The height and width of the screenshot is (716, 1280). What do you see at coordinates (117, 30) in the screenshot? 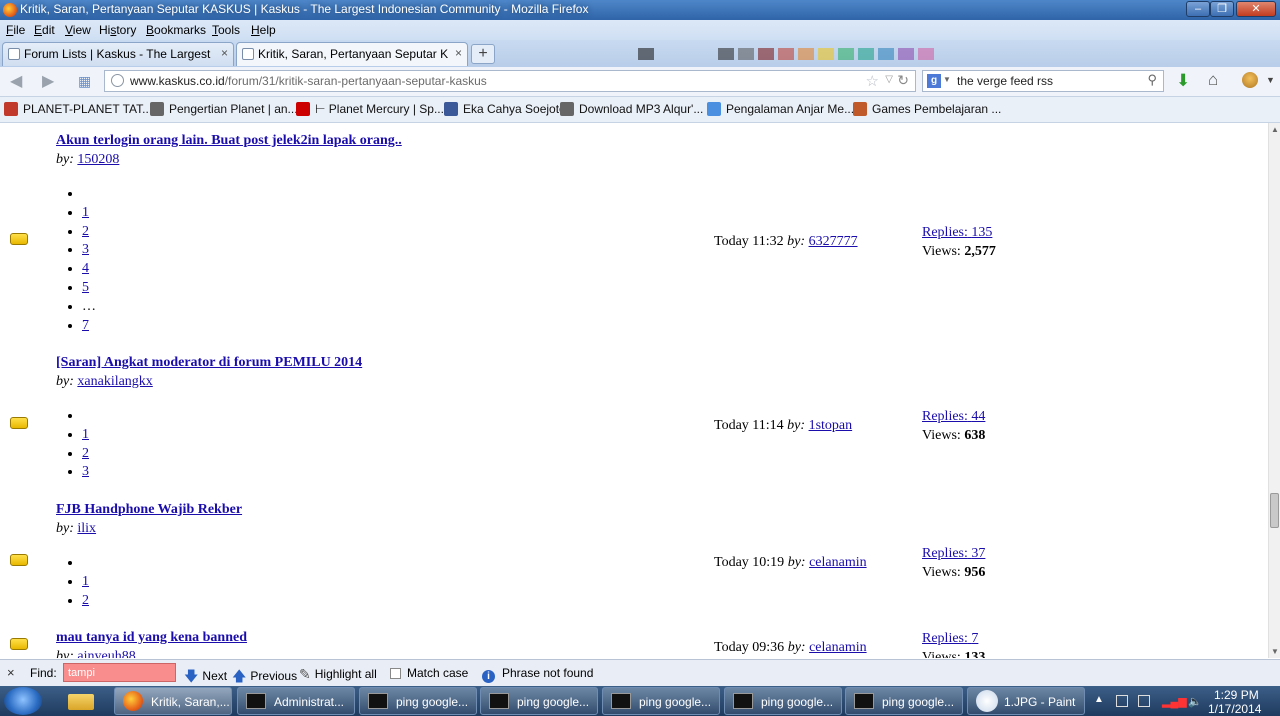
I see `menu-history: History` at bounding box center [117, 30].